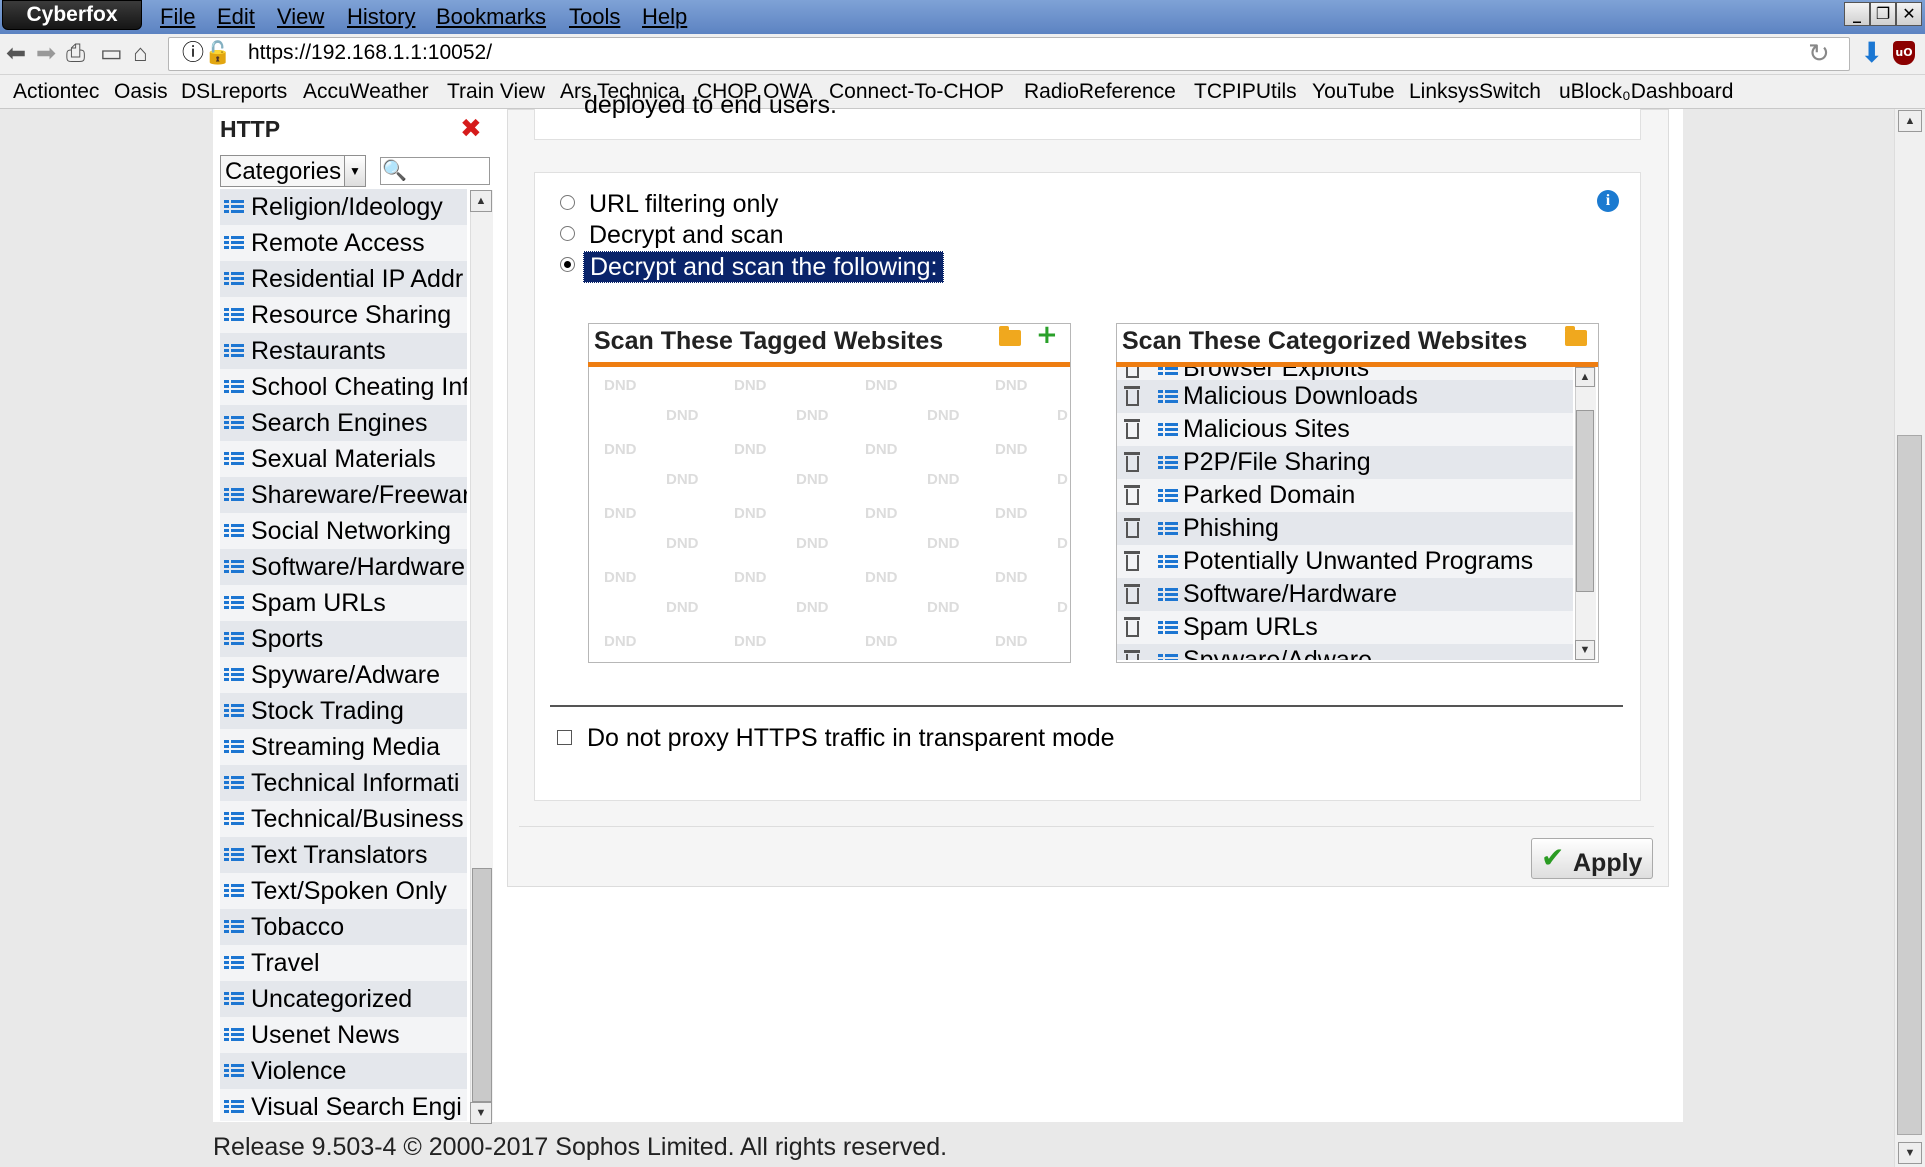  Describe the element at coordinates (343, 855) in the screenshot. I see `list-item: Text Translators` at that location.